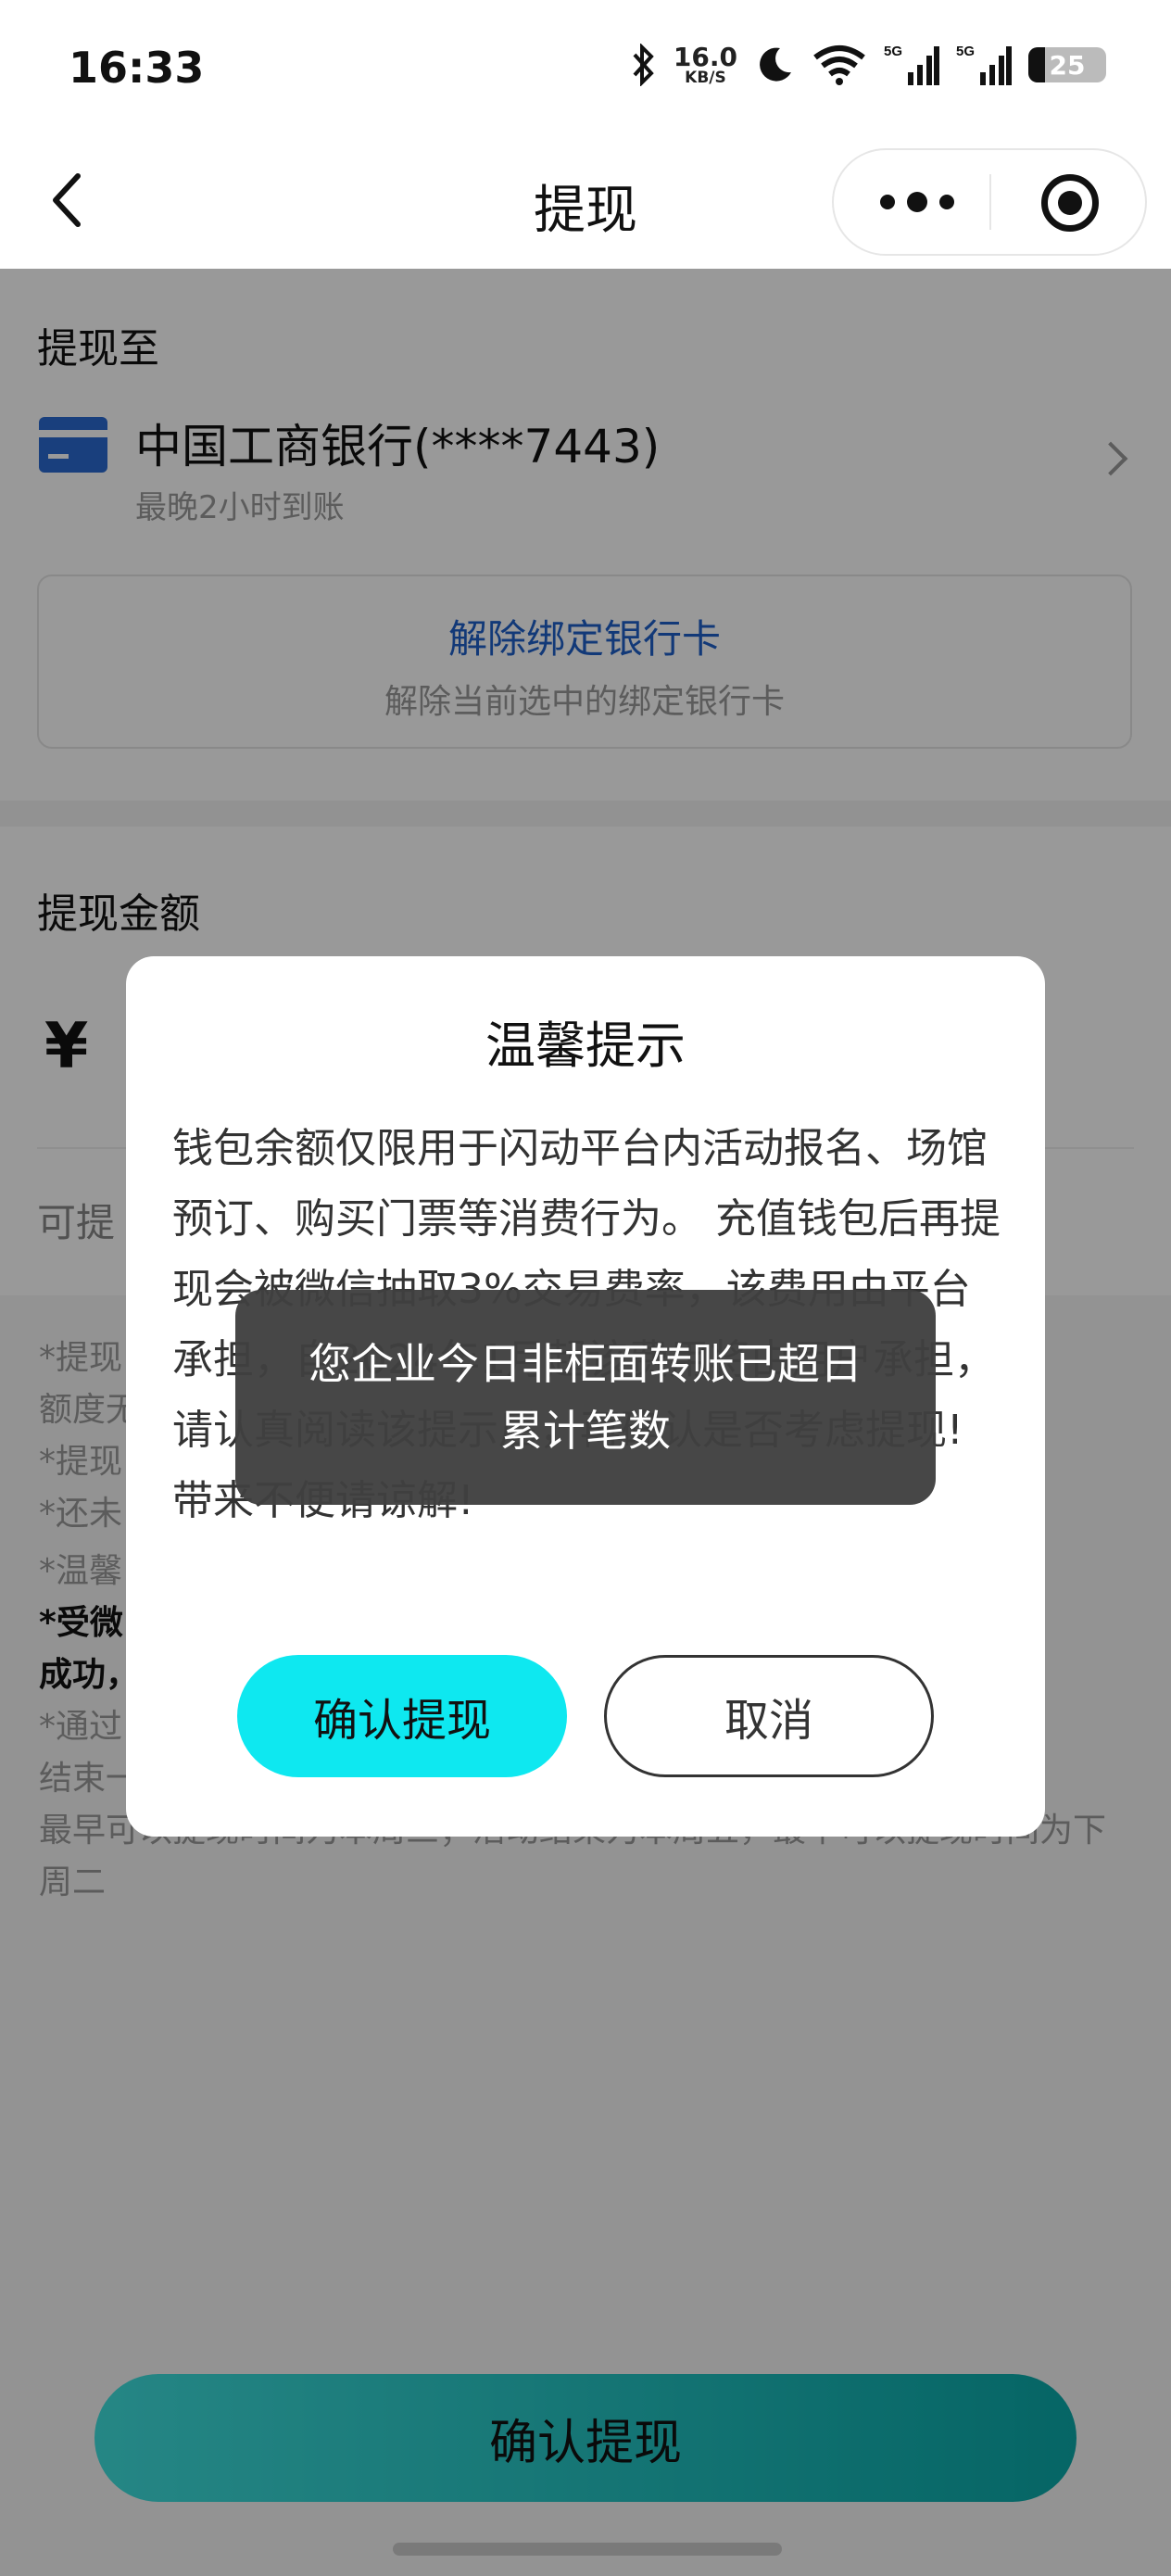  I want to click on close-mini-program-icon, so click(1070, 203).